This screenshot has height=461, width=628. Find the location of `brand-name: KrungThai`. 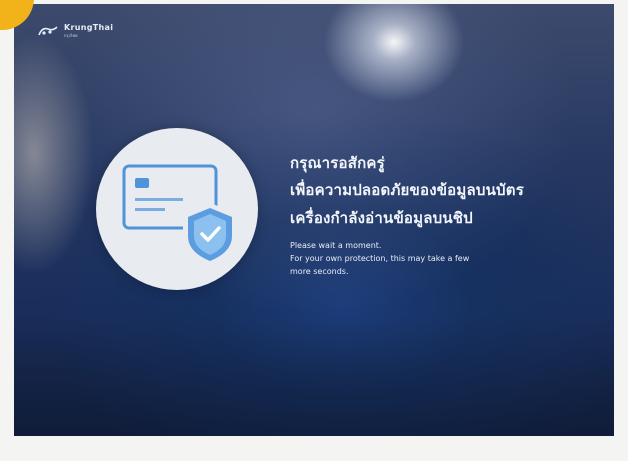

brand-name: KrungThai is located at coordinates (89, 27).